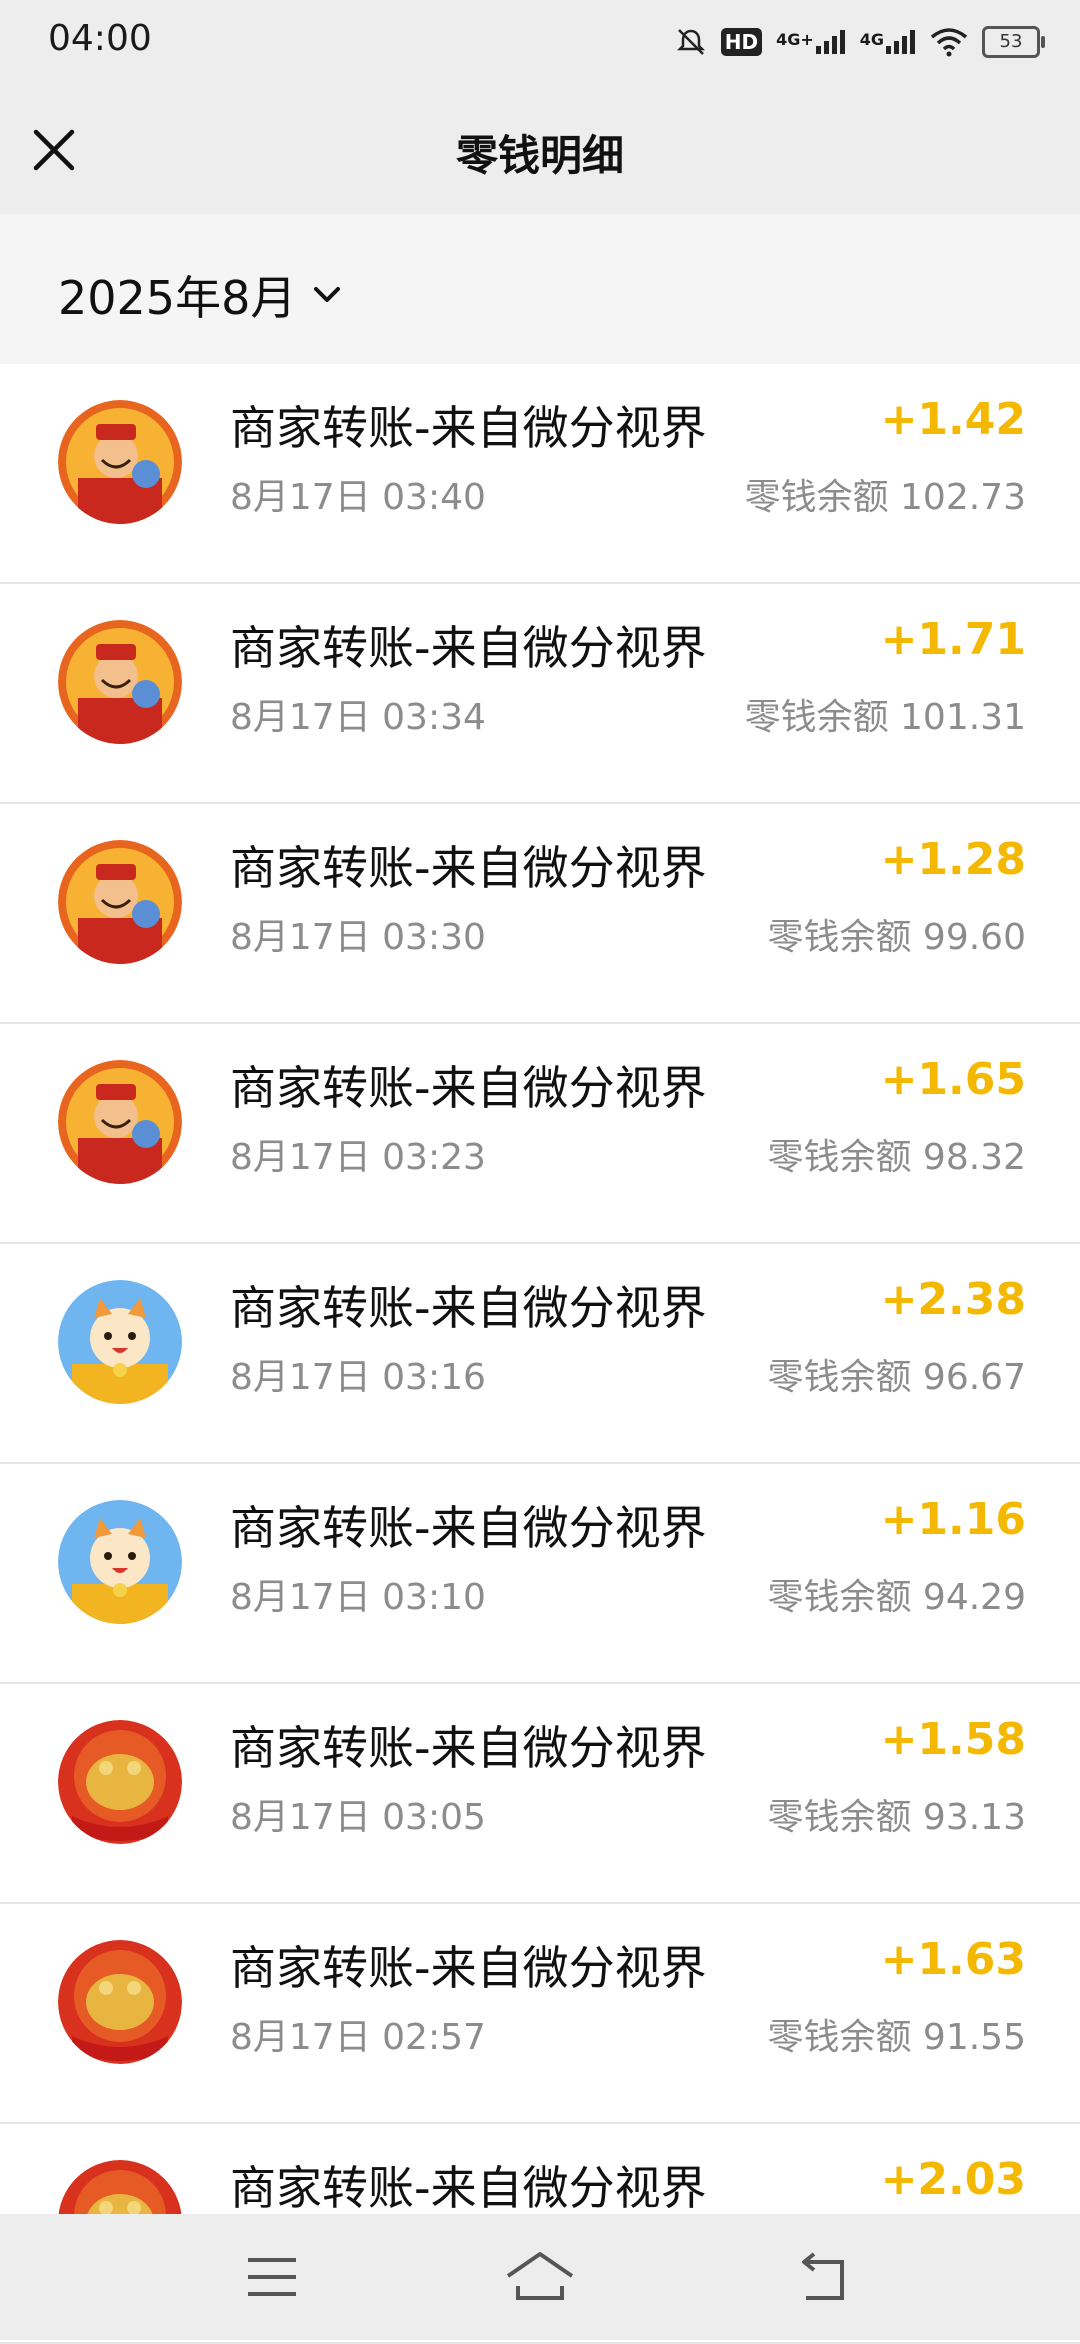  I want to click on month-selector: 2025年8月, so click(201, 295).